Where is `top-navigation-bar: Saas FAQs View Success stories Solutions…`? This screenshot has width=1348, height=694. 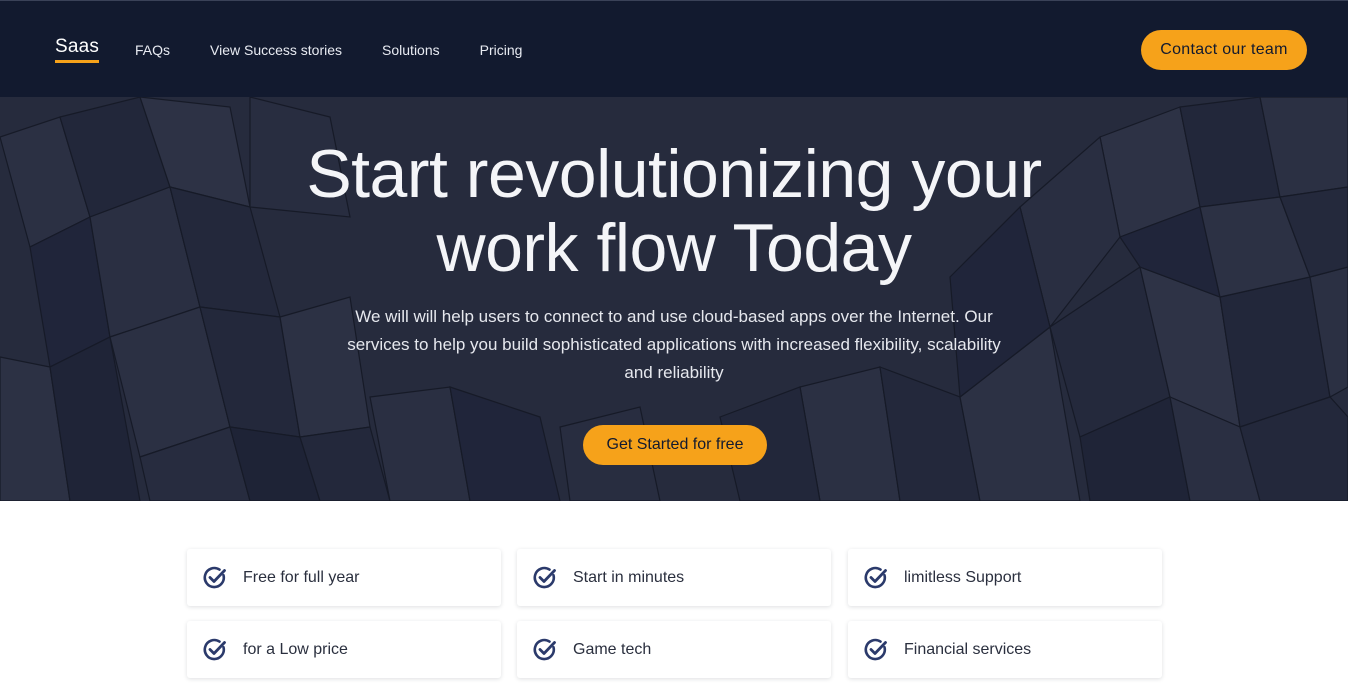 top-navigation-bar: Saas FAQs View Success stories Solutions… is located at coordinates (674, 48).